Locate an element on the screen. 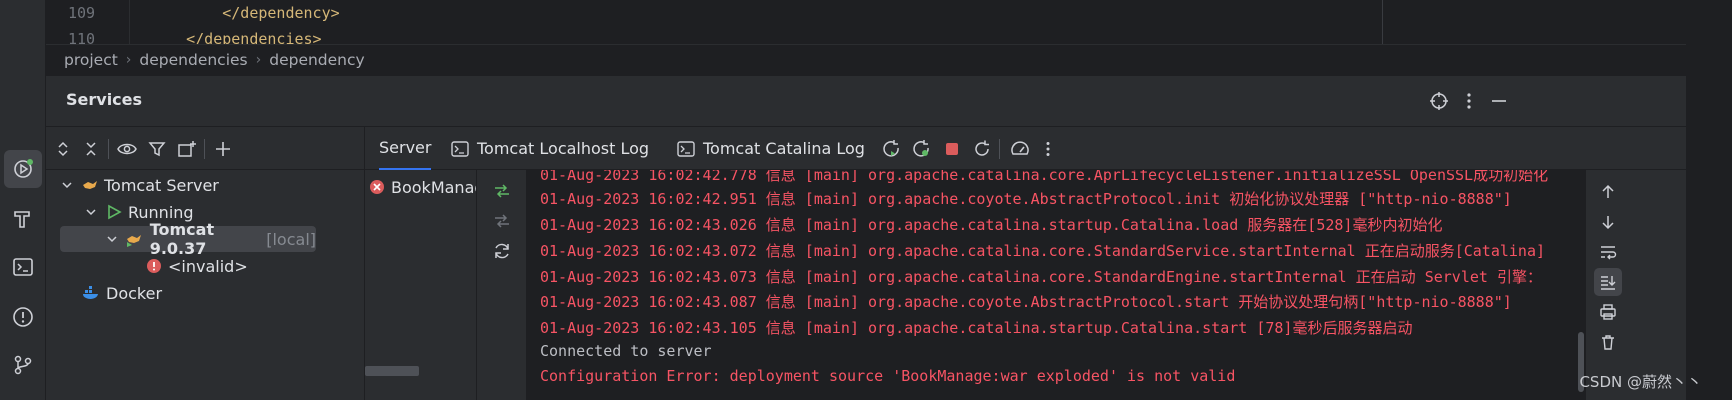  collapse-all-icon is located at coordinates (91, 149).